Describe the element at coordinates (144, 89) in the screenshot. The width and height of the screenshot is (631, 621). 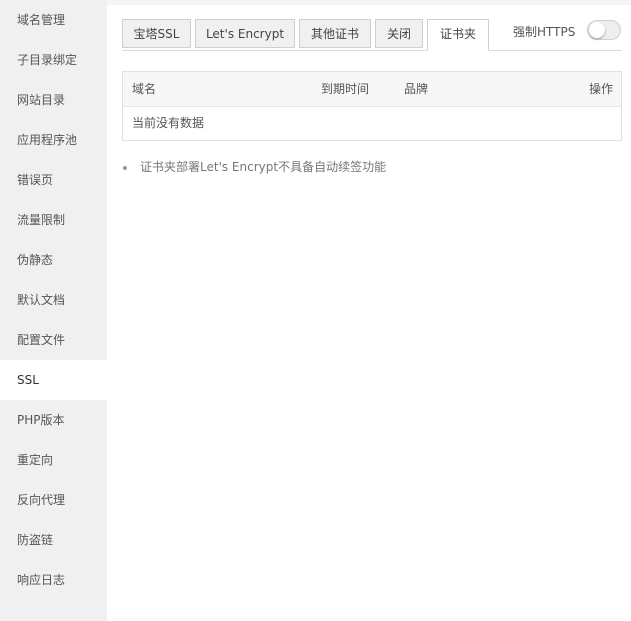
I see `column-header-domain: 域名` at that location.